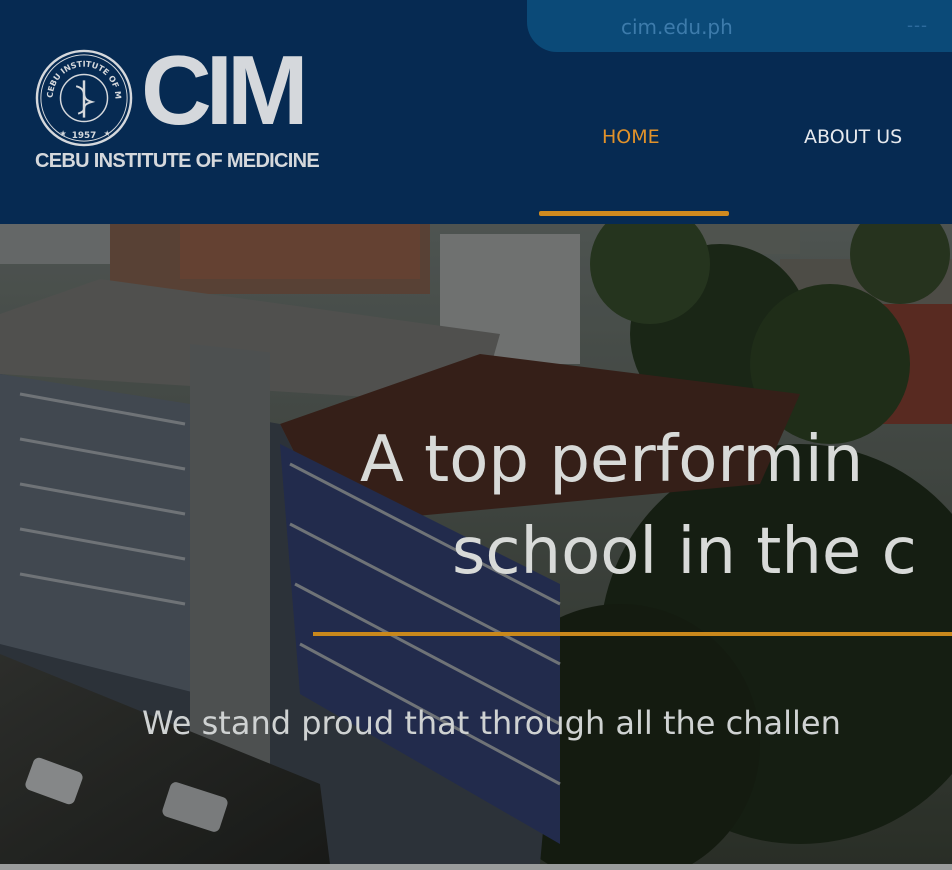 The width and height of the screenshot is (952, 870). I want to click on logo-brand-text: CIM, so click(225, 90).